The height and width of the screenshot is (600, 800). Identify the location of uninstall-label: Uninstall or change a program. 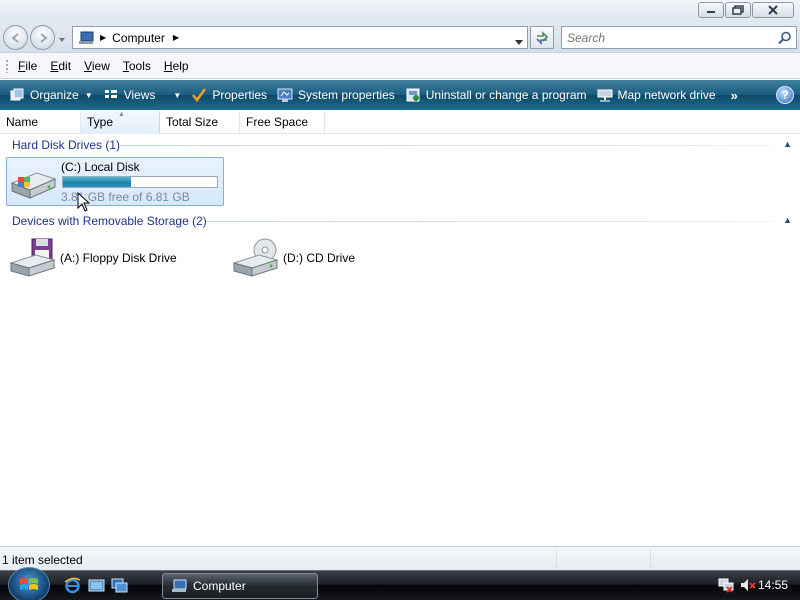
(506, 95).